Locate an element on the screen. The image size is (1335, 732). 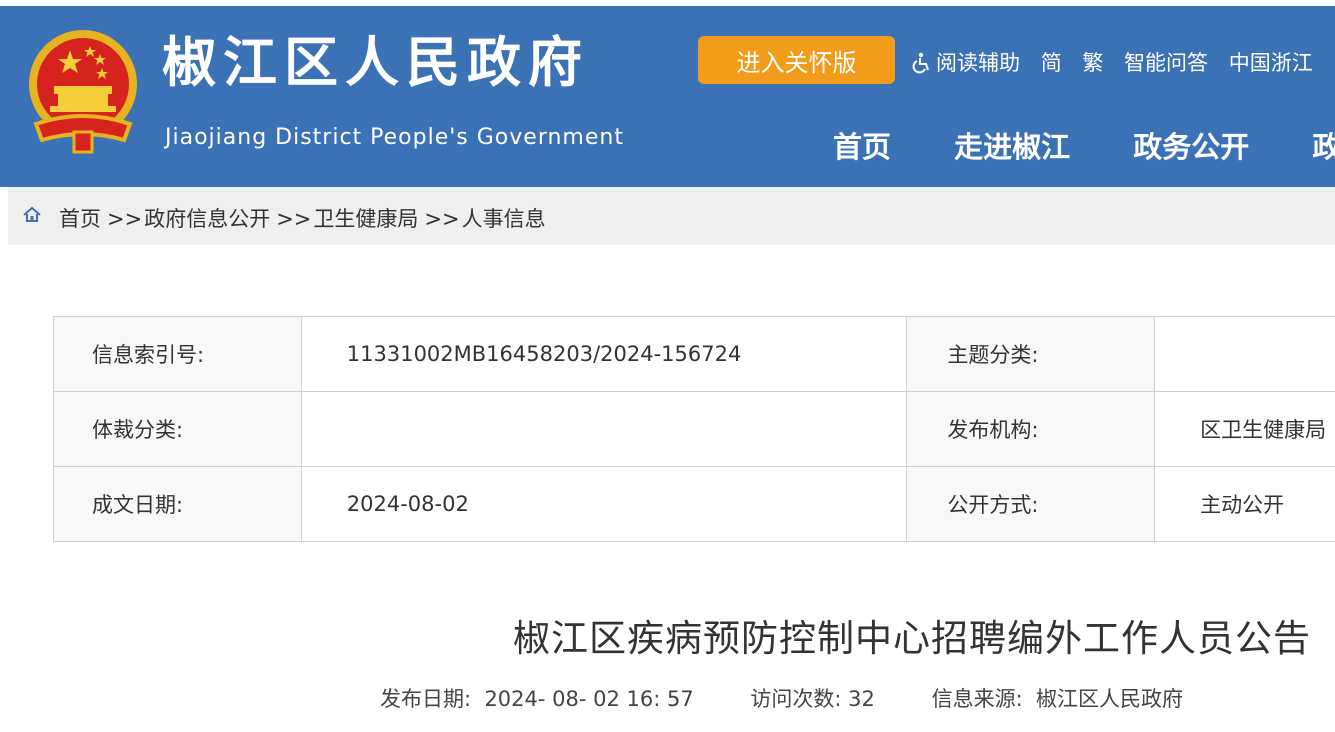
breadcrumb-health-bureau: 卫生健康局 is located at coordinates (365, 219).